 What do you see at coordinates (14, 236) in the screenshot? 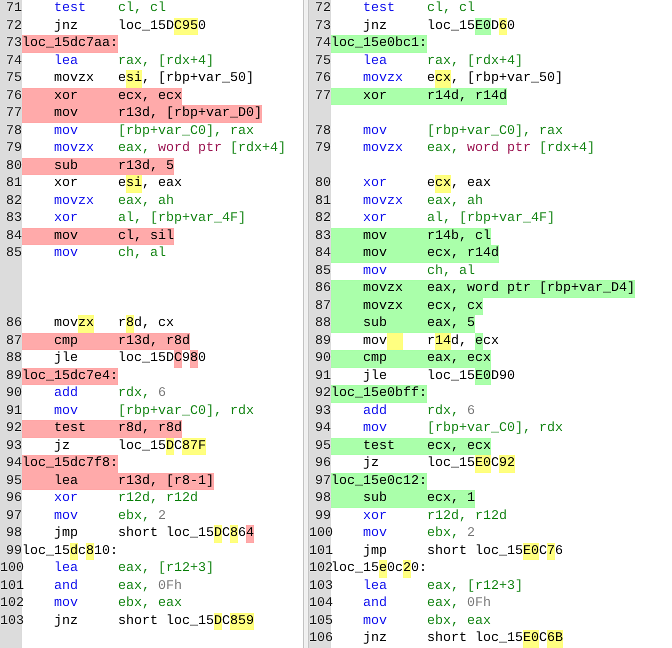
I see `line-number: 84` at bounding box center [14, 236].